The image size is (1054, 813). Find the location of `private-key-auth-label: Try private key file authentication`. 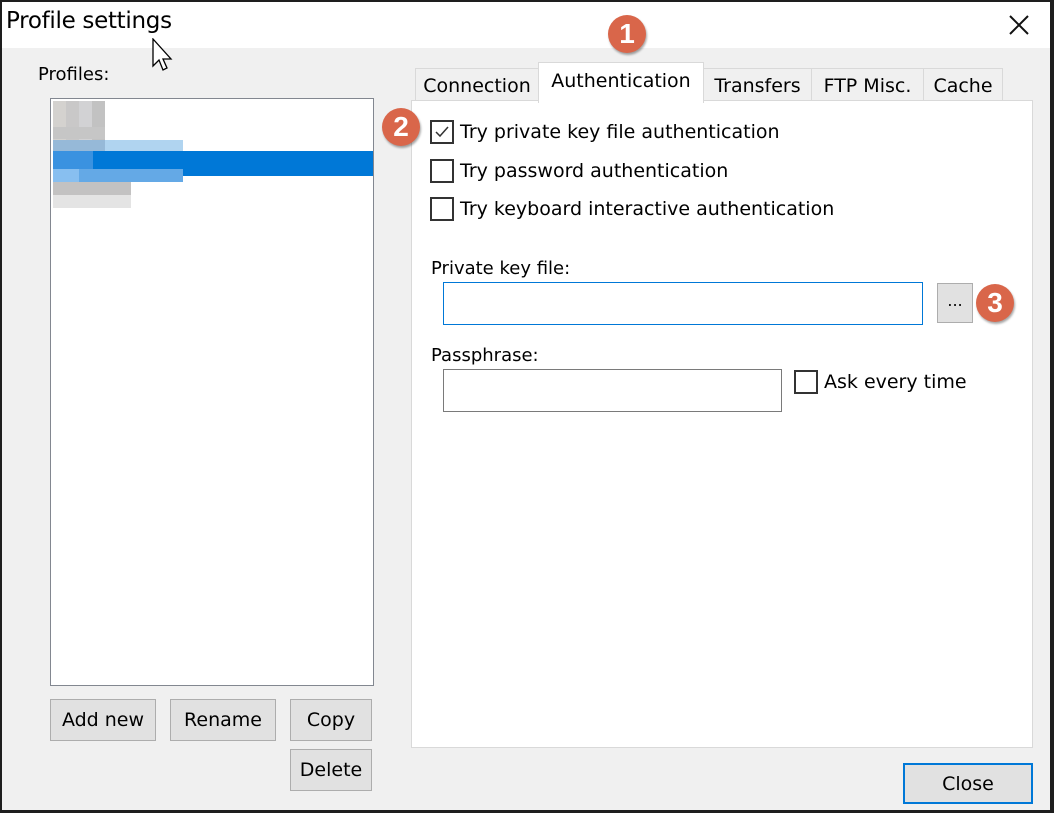

private-key-auth-label: Try private key file authentication is located at coordinates (620, 132).